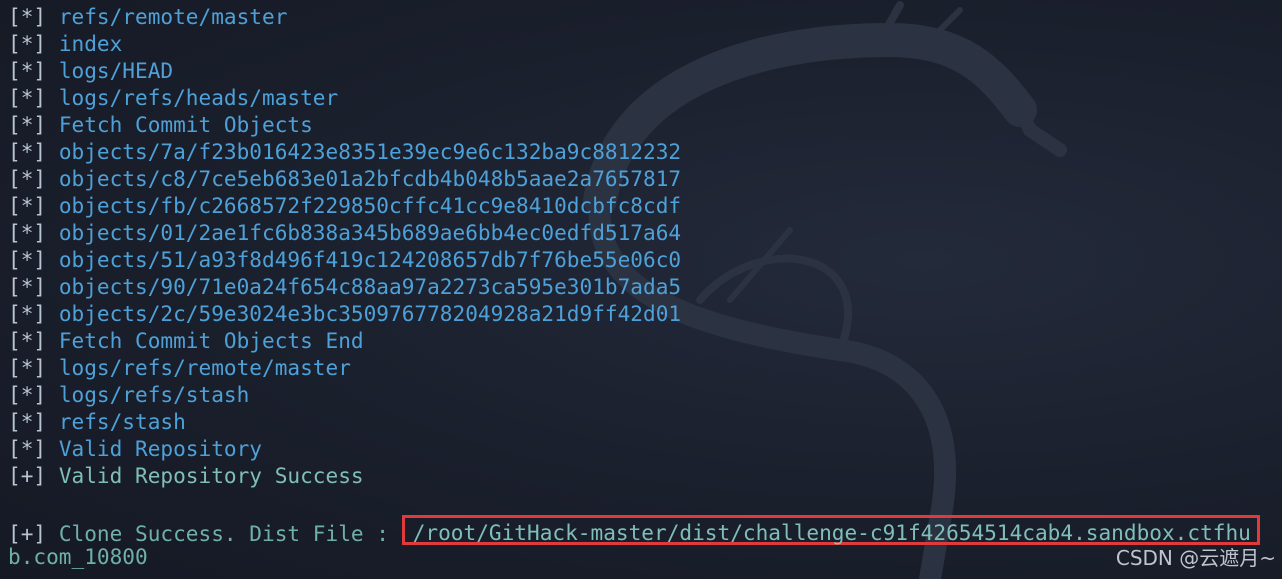 This screenshot has width=1282, height=579. I want to click on output-line-success: [+] Valid Repository Success, so click(645, 475).